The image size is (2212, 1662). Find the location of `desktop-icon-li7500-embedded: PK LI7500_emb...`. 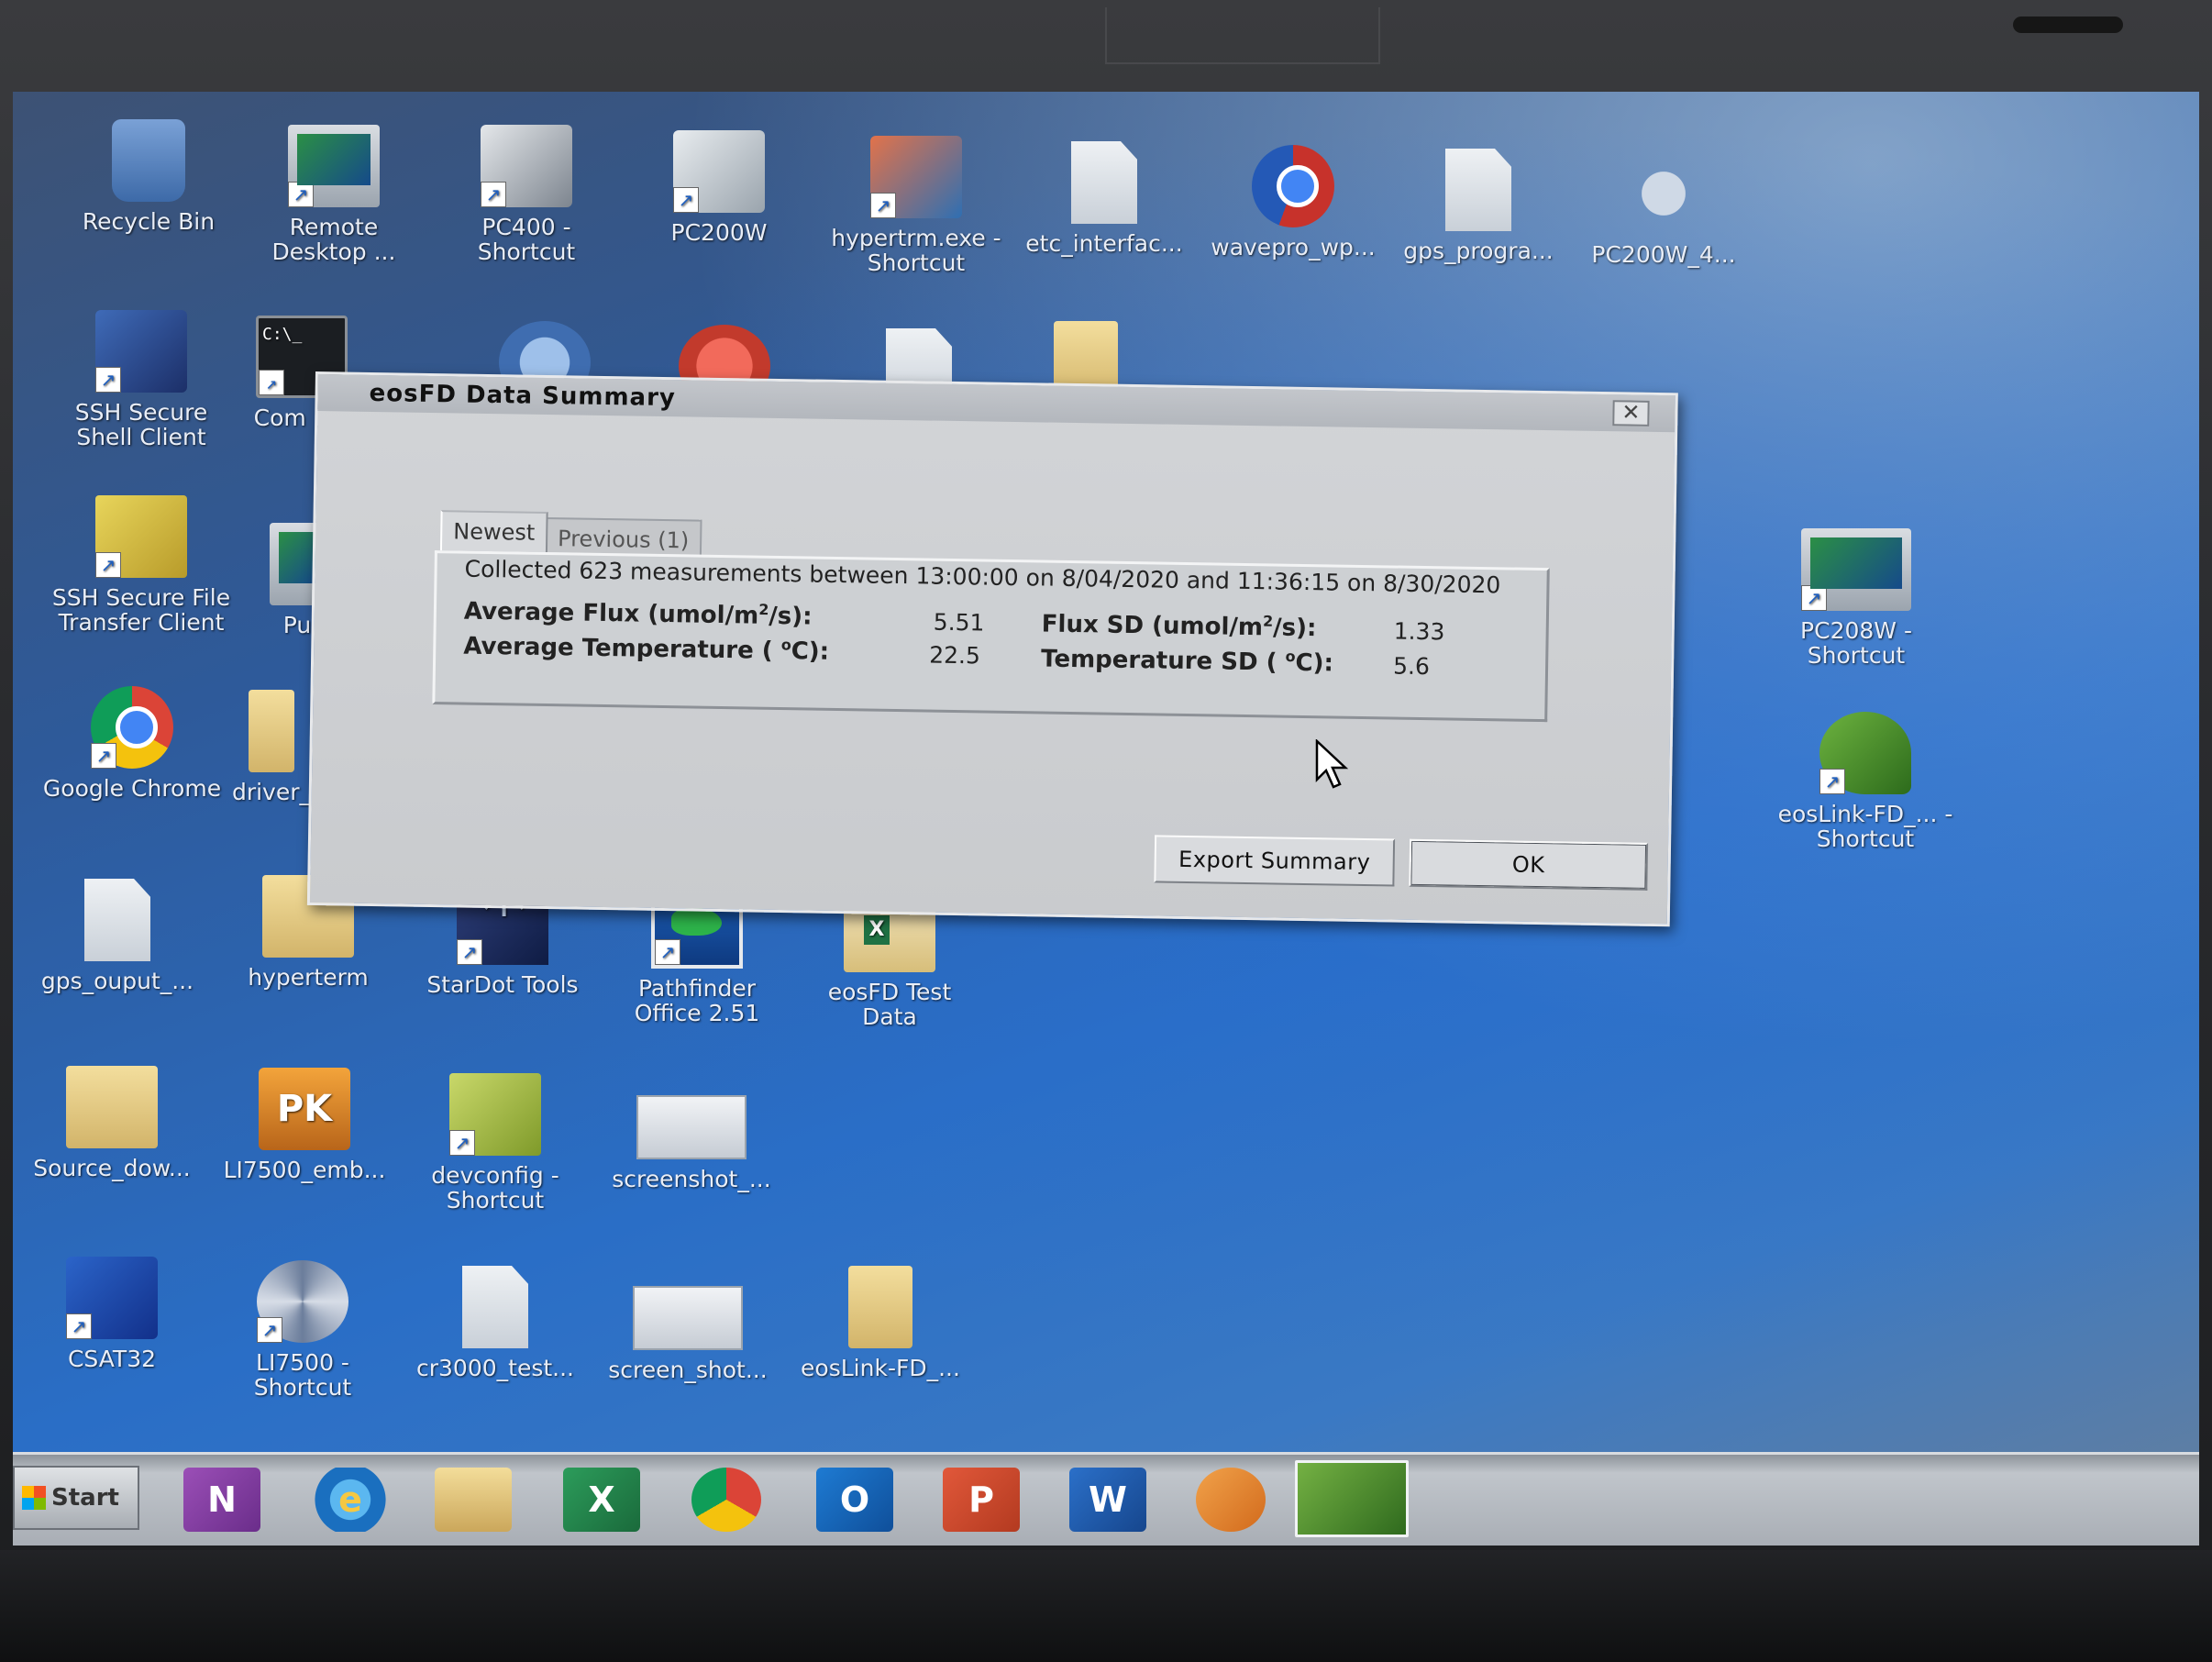

desktop-icon-li7500-embedded: PK LI7500_emb... is located at coordinates (304, 1125).